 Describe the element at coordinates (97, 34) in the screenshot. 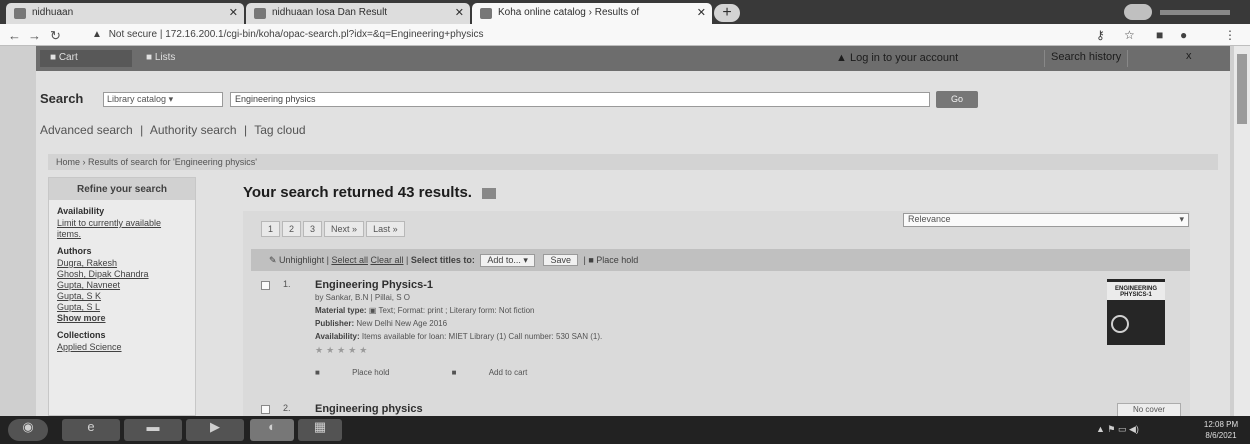

I see `warning-icon: ▲` at that location.